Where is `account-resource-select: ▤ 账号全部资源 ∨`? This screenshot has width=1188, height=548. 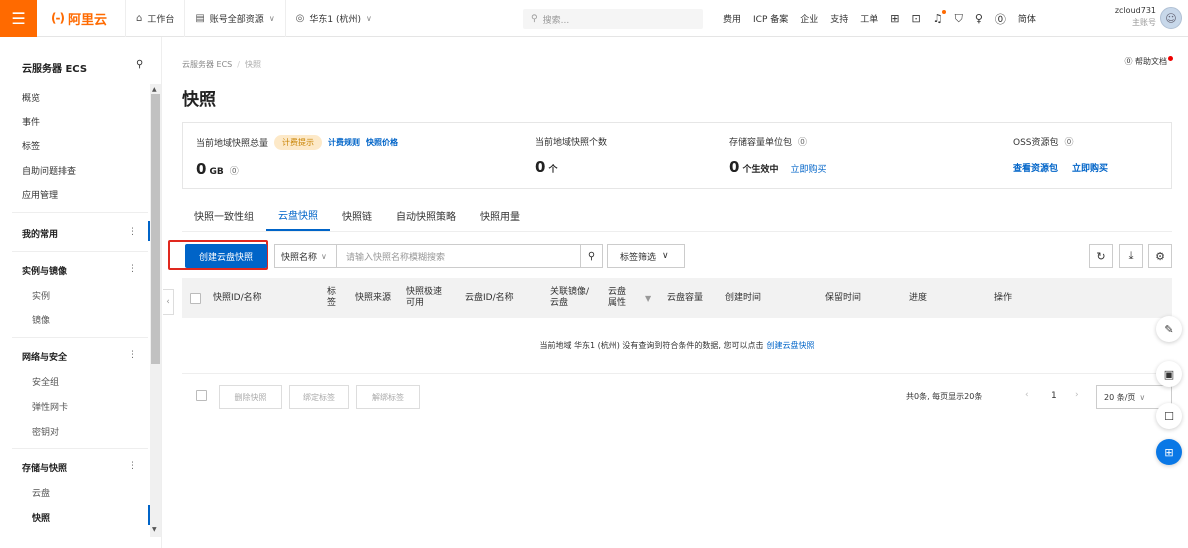 account-resource-select: ▤ 账号全部资源 ∨ is located at coordinates (234, 18).